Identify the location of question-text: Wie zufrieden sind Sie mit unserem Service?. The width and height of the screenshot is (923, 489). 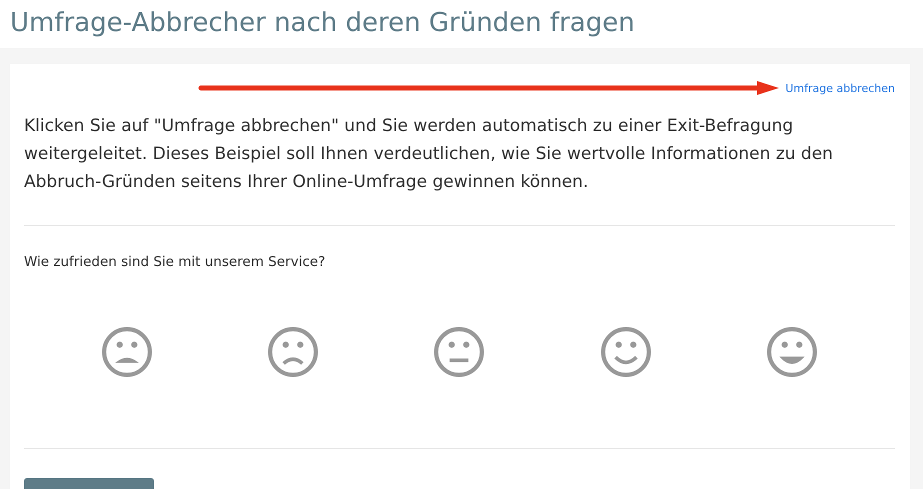
(175, 262).